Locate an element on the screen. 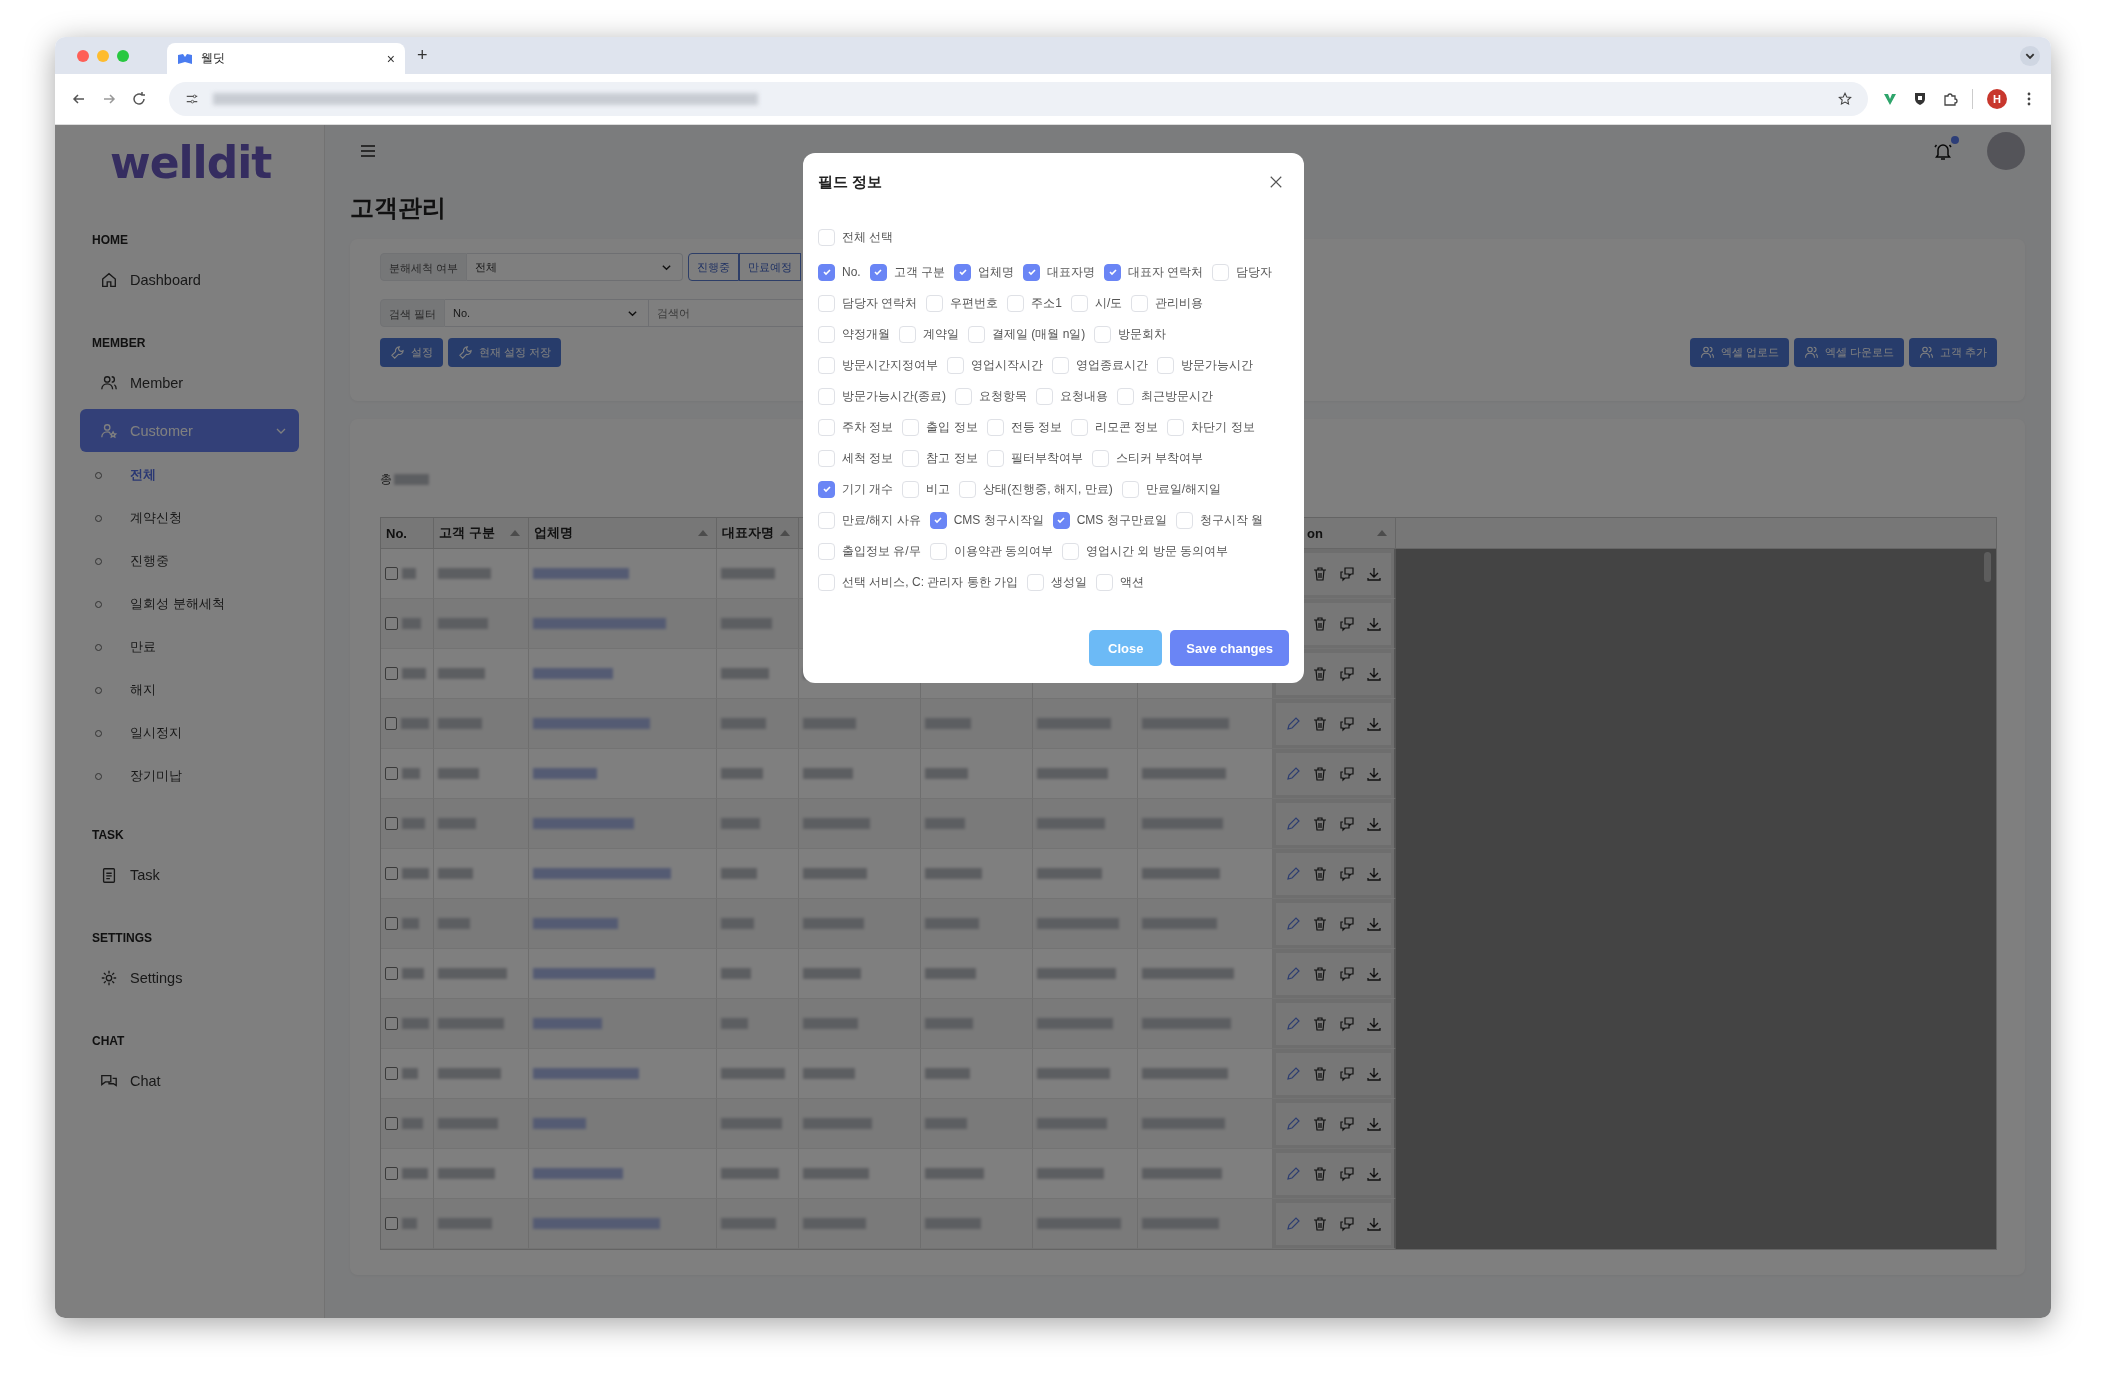 Image resolution: width=2107 pixels, height=1393 pixels. sidebar-item: Member is located at coordinates (189, 383).